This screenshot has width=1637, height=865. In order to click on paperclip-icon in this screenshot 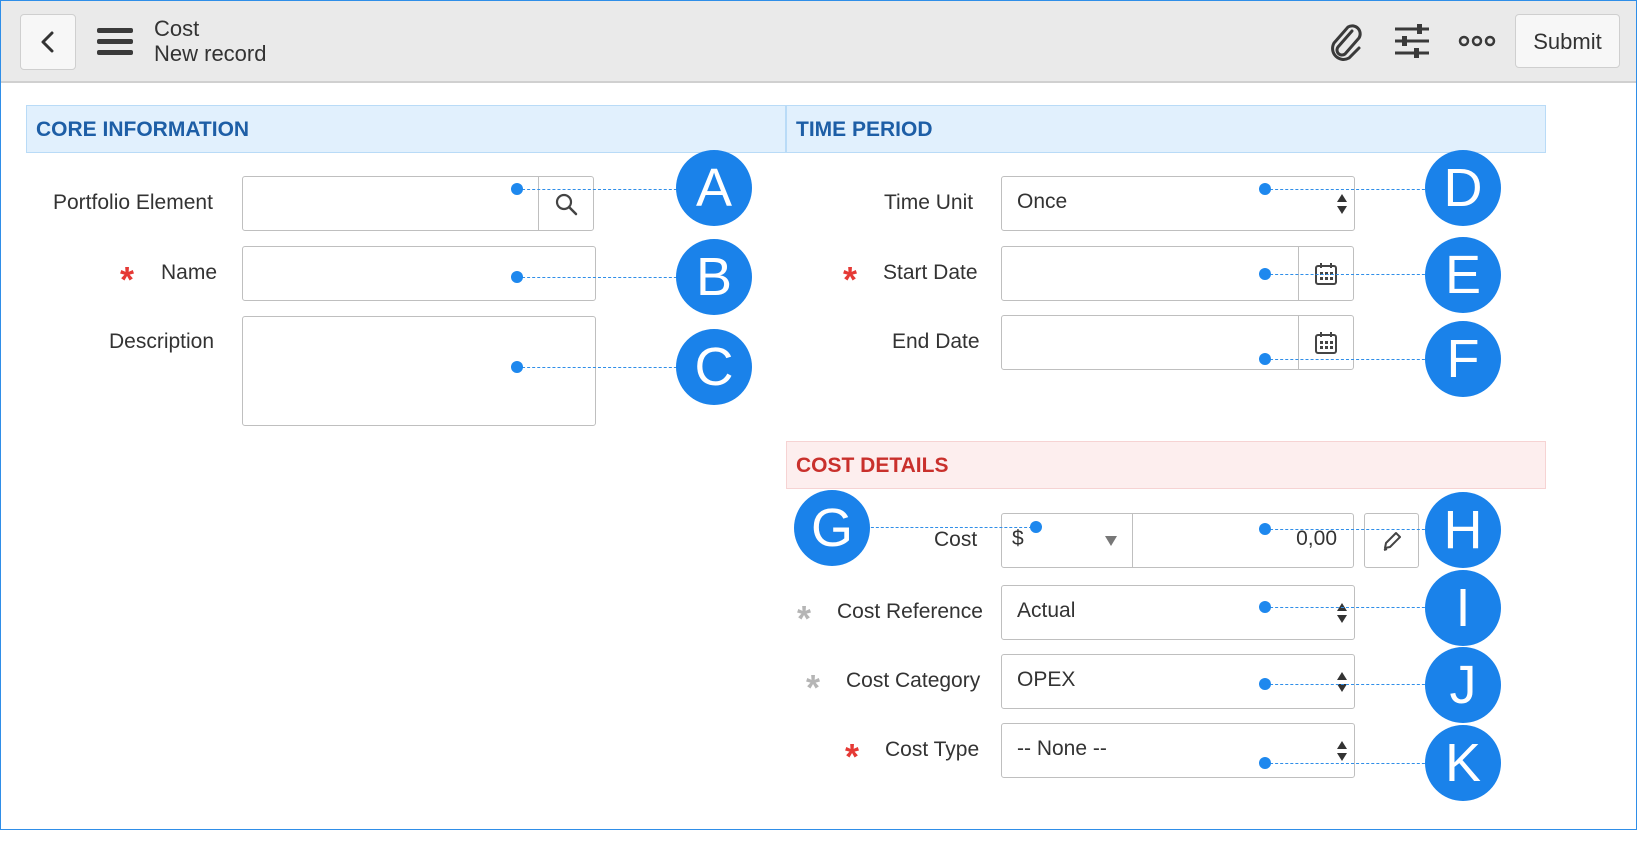, I will do `click(1346, 43)`.